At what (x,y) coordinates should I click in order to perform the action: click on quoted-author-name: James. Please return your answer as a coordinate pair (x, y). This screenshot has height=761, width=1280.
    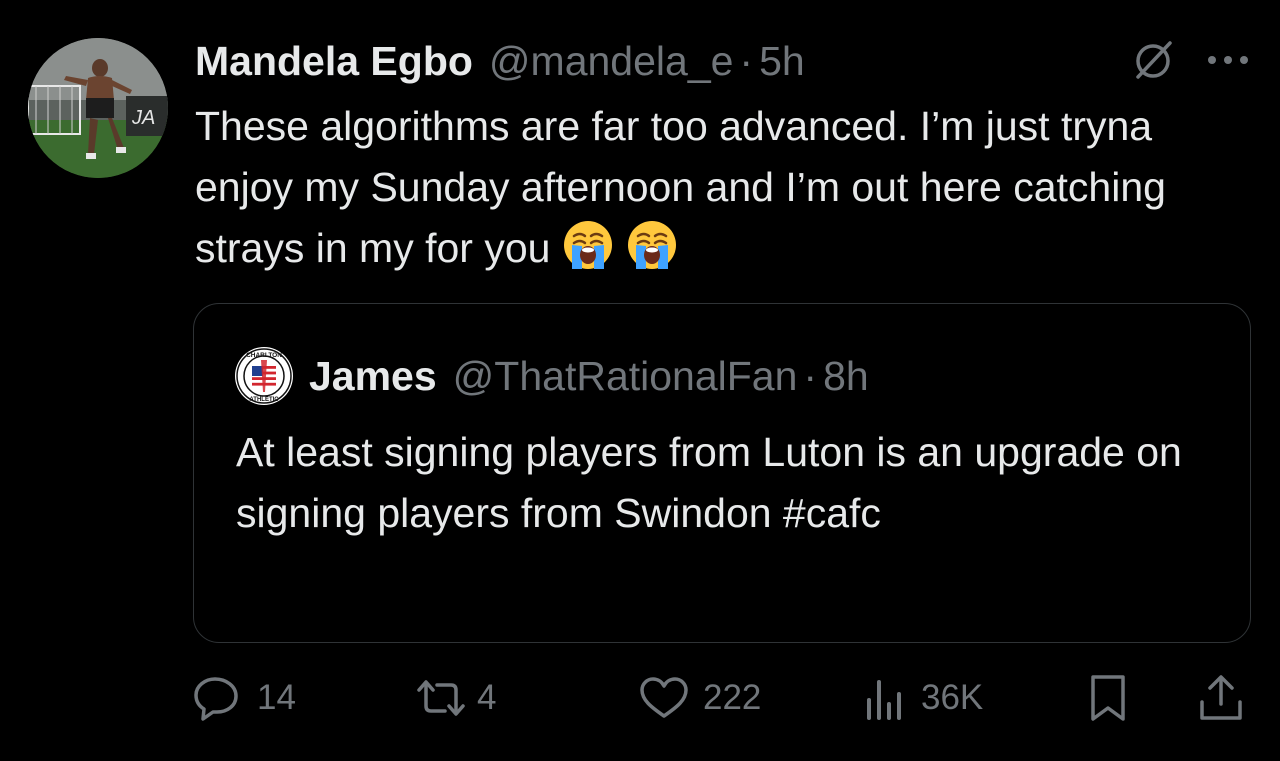
    Looking at the image, I should click on (373, 376).